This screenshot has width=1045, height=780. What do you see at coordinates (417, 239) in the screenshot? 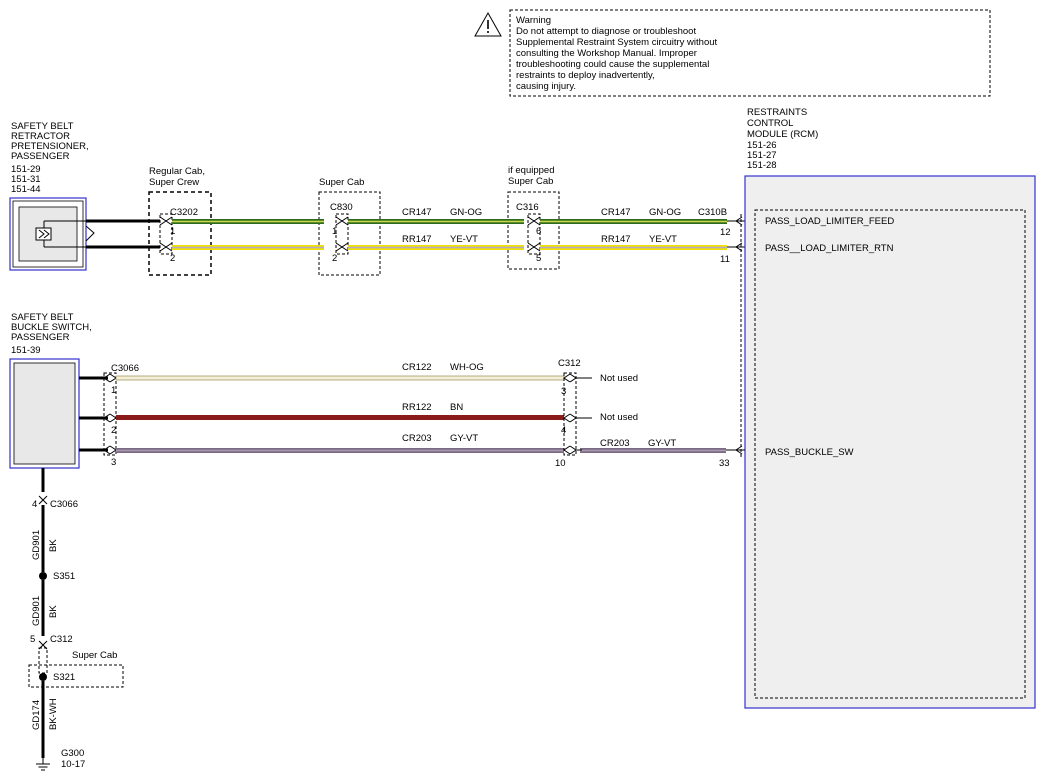
I see `wire-rr147-circuit-a: RR147` at bounding box center [417, 239].